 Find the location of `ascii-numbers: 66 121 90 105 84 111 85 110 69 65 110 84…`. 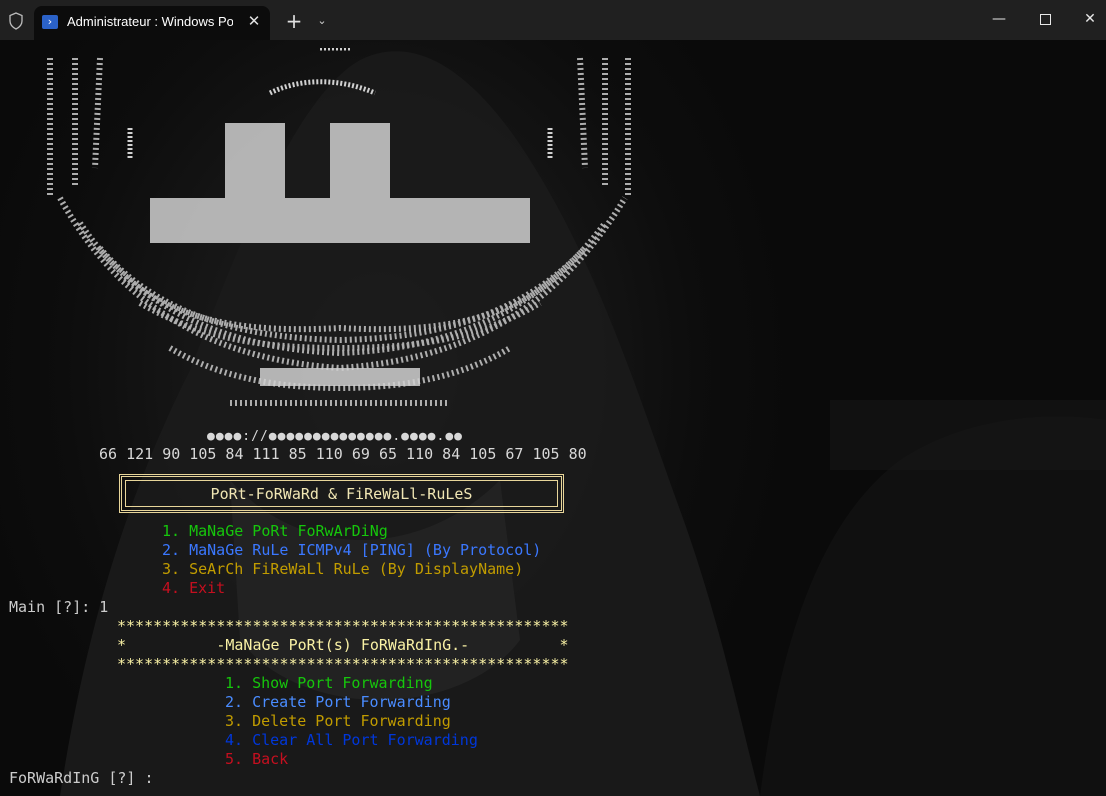

ascii-numbers: 66 121 90 105 84 111 85 110 69 65 110 84… is located at coordinates (343, 454).